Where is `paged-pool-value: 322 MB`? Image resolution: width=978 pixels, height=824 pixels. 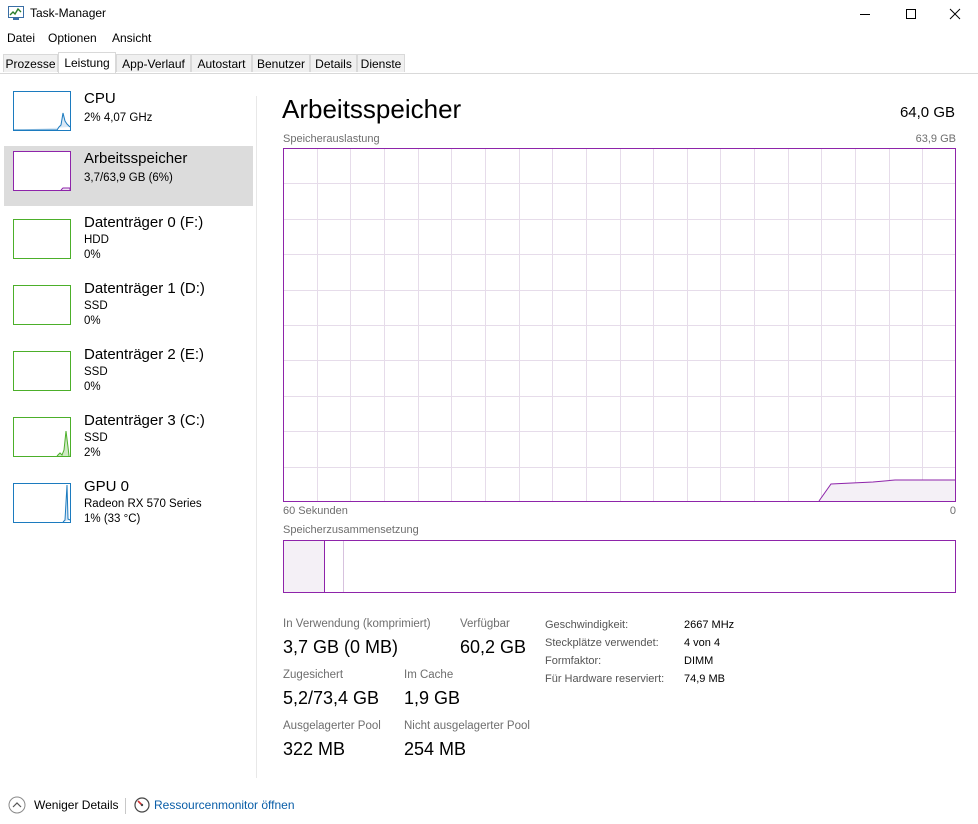 paged-pool-value: 322 MB is located at coordinates (314, 749).